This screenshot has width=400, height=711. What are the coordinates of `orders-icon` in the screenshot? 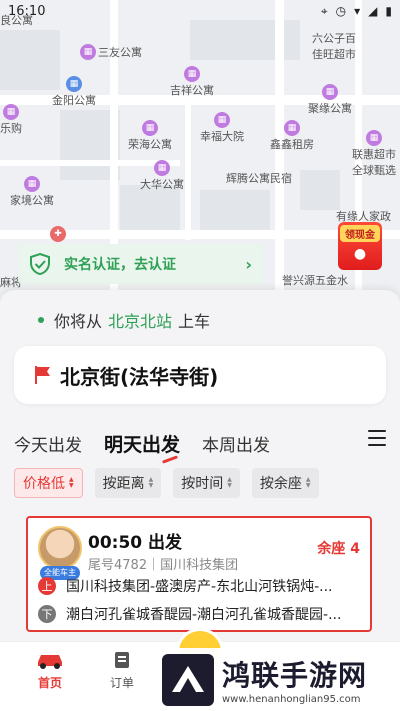 It's located at (122, 660).